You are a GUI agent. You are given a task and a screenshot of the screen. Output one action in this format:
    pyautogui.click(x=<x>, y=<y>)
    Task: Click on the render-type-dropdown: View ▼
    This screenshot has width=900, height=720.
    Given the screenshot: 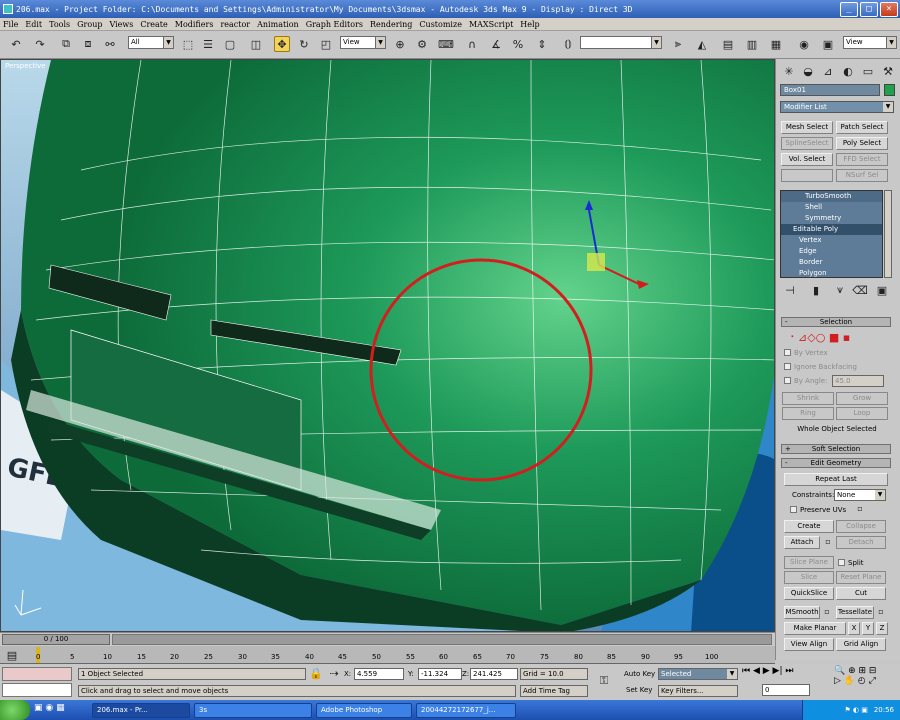 What is the action you would take?
    pyautogui.click(x=870, y=42)
    